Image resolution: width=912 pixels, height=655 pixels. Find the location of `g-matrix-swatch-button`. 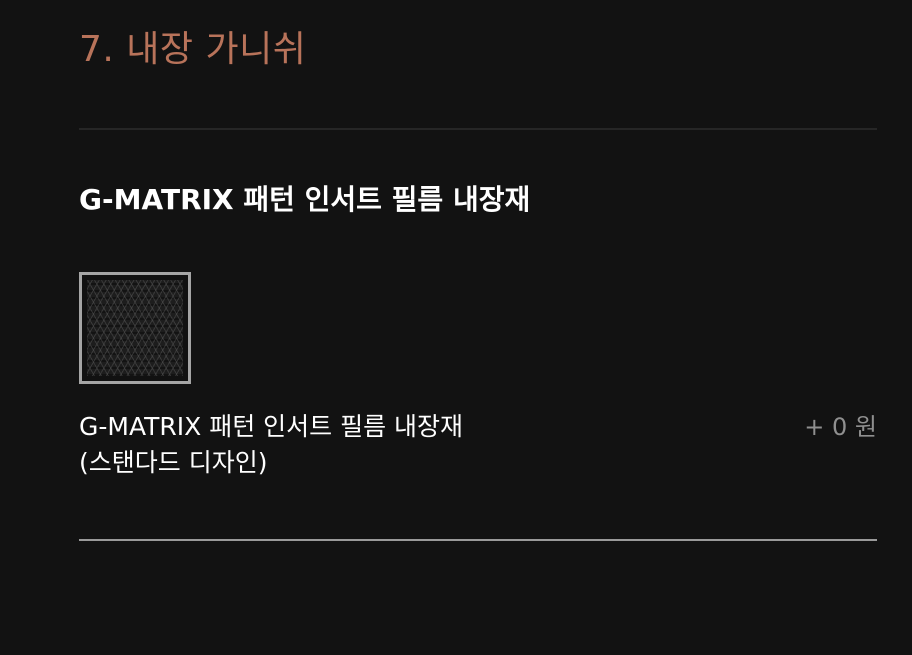

g-matrix-swatch-button is located at coordinates (135, 328).